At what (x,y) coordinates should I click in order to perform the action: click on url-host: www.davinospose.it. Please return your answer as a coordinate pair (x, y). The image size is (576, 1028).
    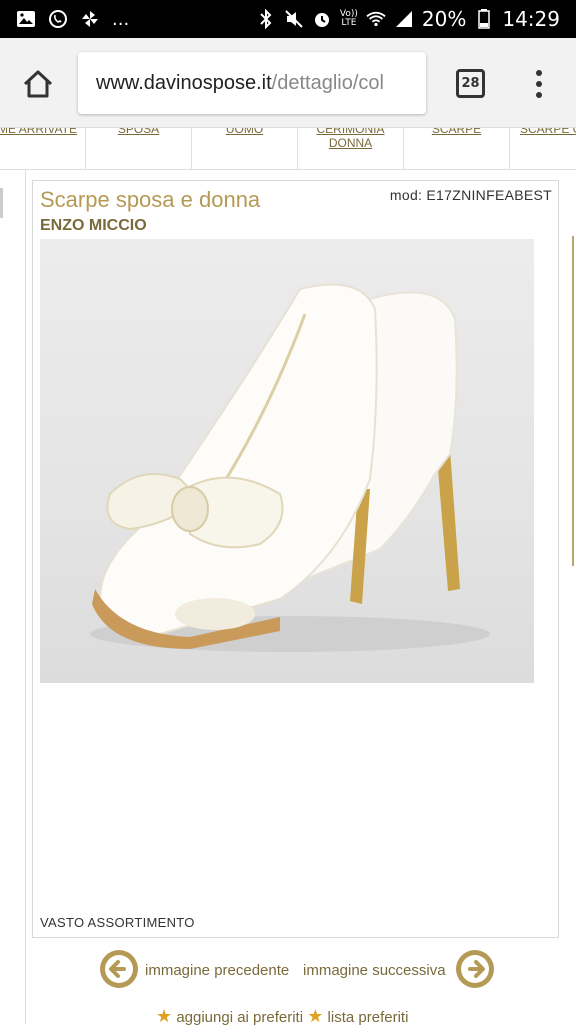
    Looking at the image, I should click on (184, 82).